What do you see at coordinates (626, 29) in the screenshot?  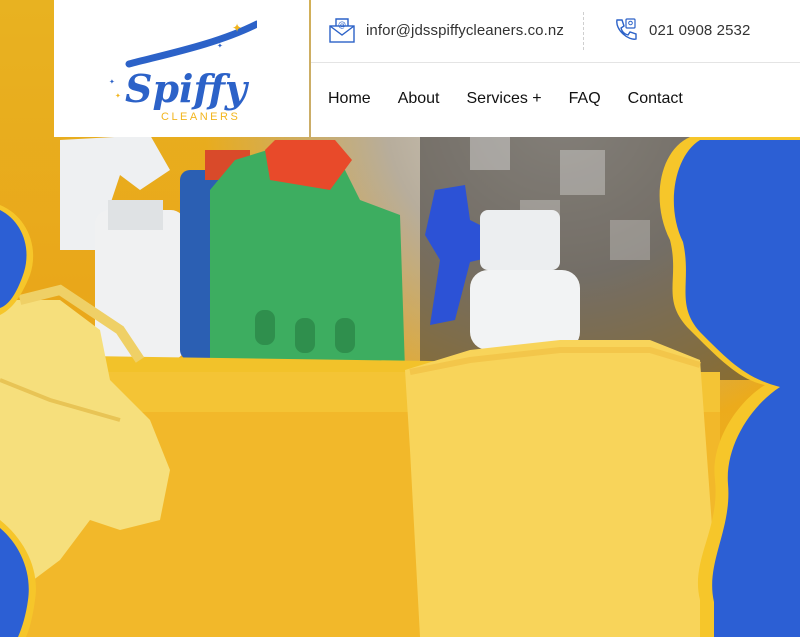 I see `phone-icon` at bounding box center [626, 29].